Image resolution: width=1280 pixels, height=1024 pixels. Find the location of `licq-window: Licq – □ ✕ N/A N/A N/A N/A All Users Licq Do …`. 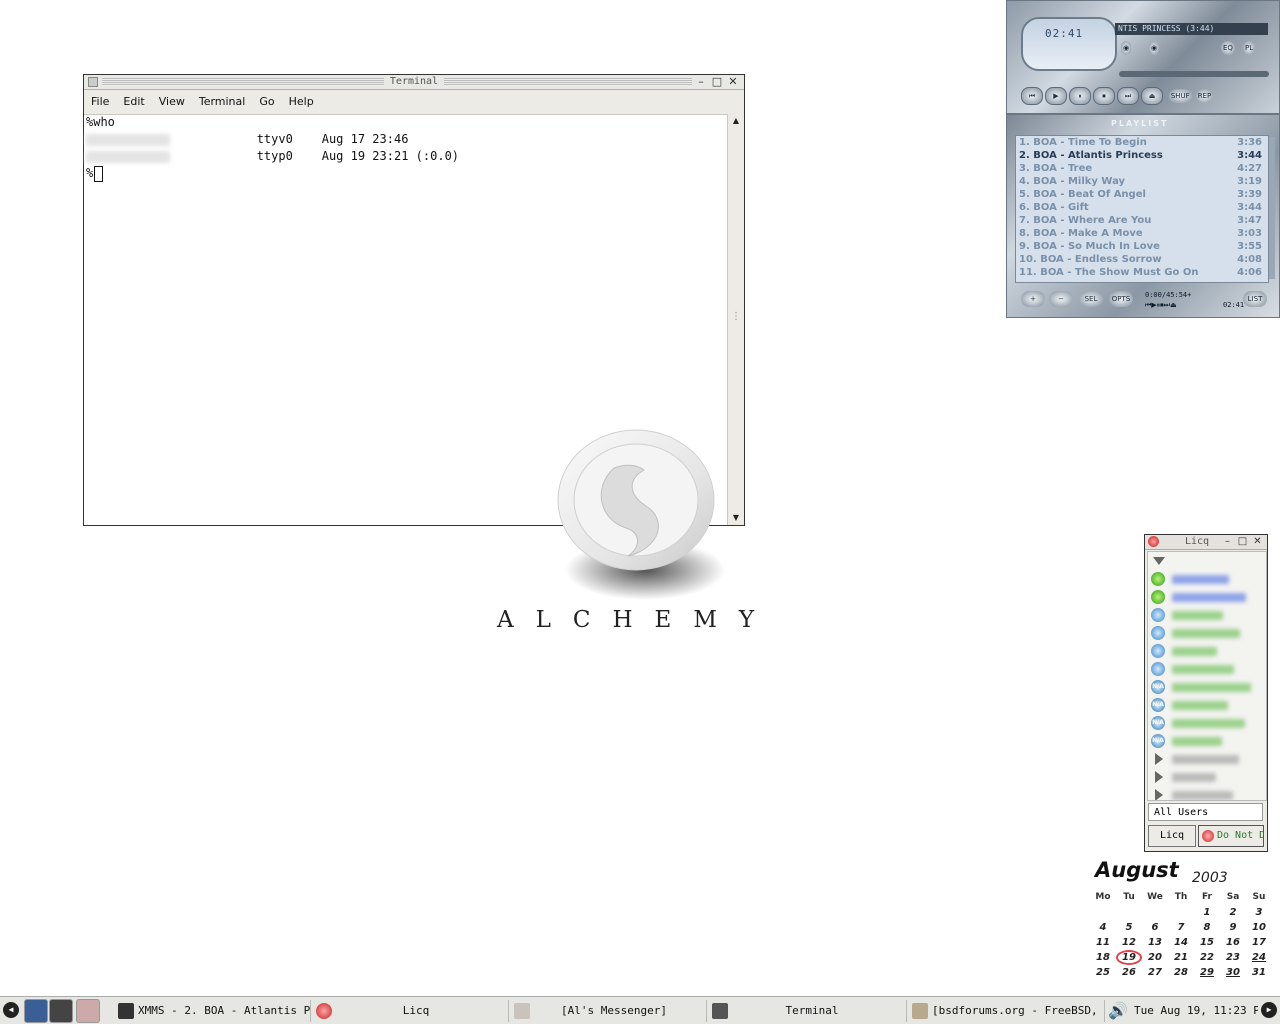

licq-window: Licq – □ ✕ N/A N/A N/A N/A All Users Licq Do … is located at coordinates (1206, 693).